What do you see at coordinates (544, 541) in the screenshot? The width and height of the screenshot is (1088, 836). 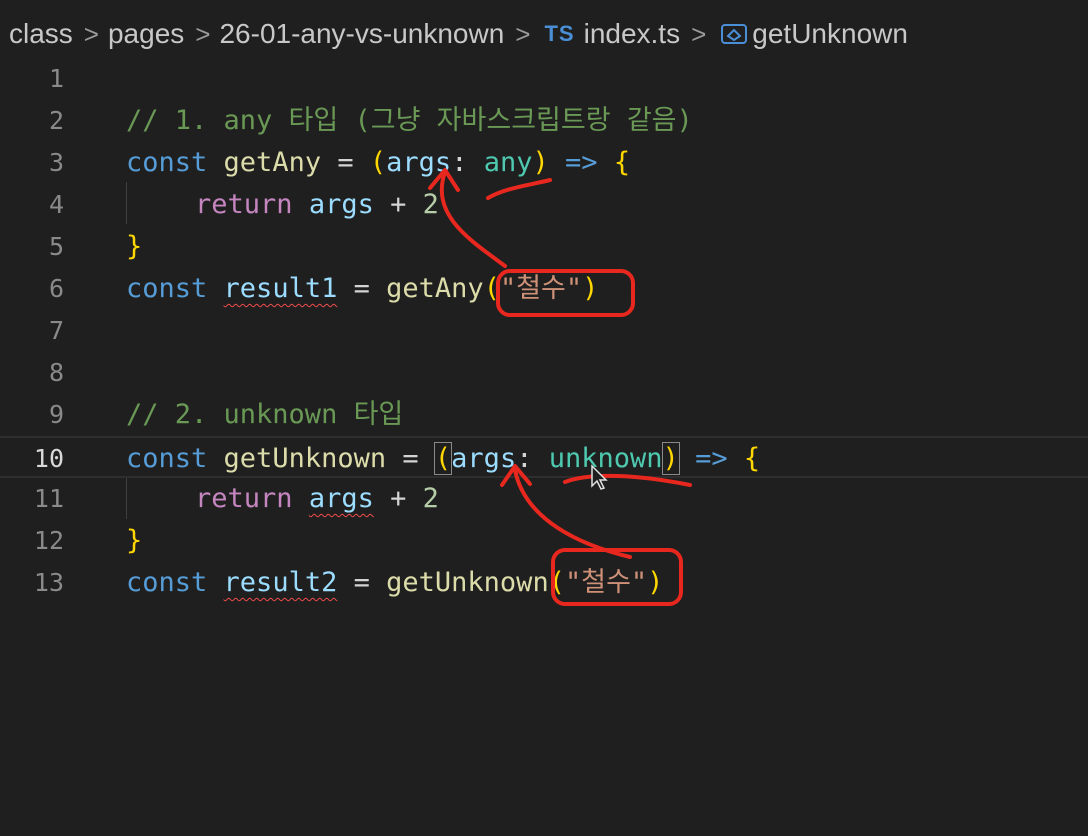 I see `code-line: 12 }` at bounding box center [544, 541].